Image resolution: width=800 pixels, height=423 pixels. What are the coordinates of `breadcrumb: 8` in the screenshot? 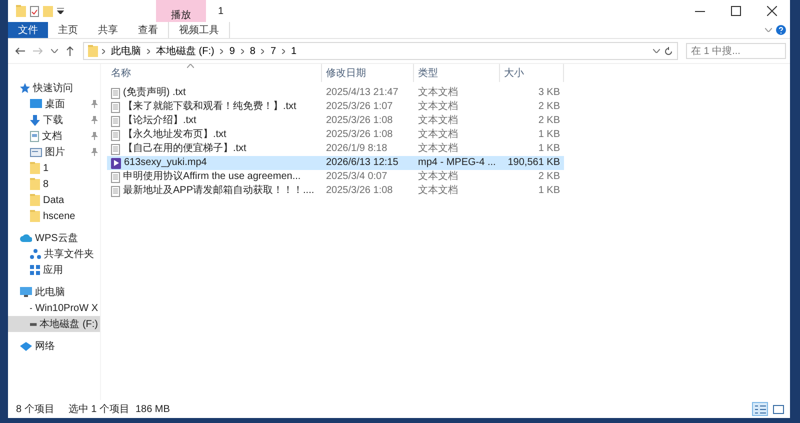 It's located at (253, 51).